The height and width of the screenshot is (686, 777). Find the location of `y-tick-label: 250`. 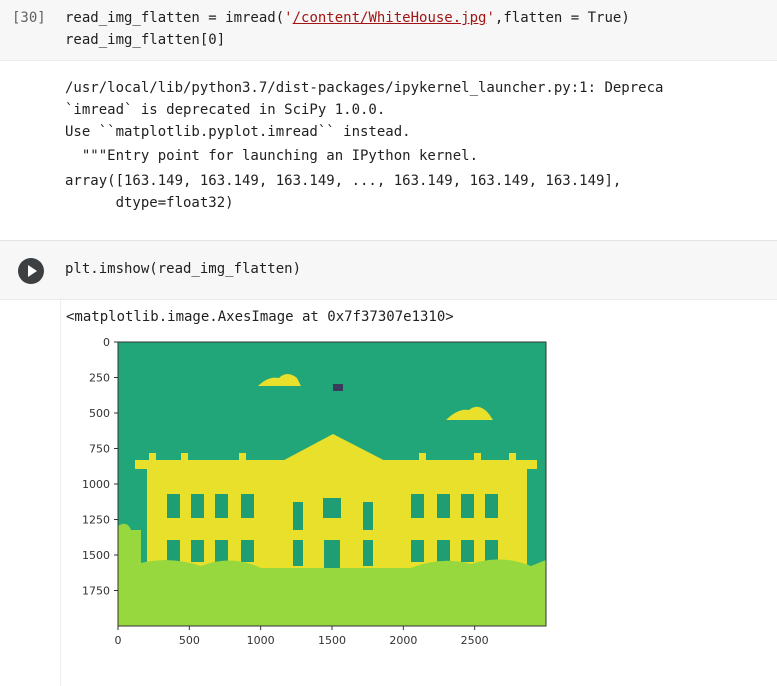

y-tick-label: 250 is located at coordinates (99, 378).